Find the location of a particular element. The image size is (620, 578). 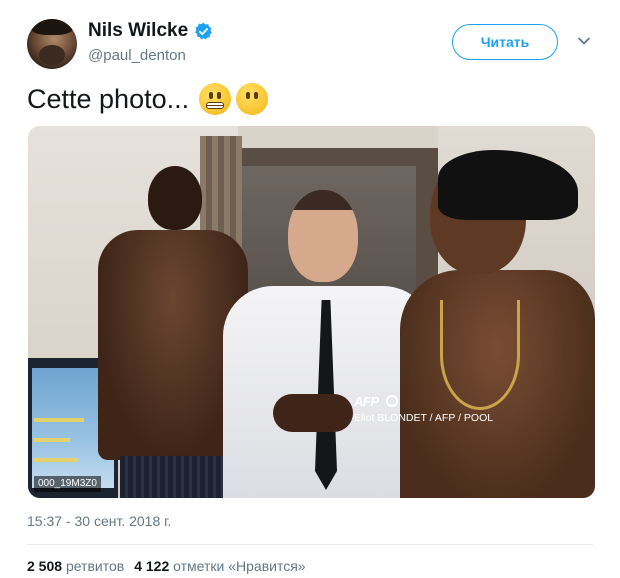

chevron-down-icon is located at coordinates (584, 41).